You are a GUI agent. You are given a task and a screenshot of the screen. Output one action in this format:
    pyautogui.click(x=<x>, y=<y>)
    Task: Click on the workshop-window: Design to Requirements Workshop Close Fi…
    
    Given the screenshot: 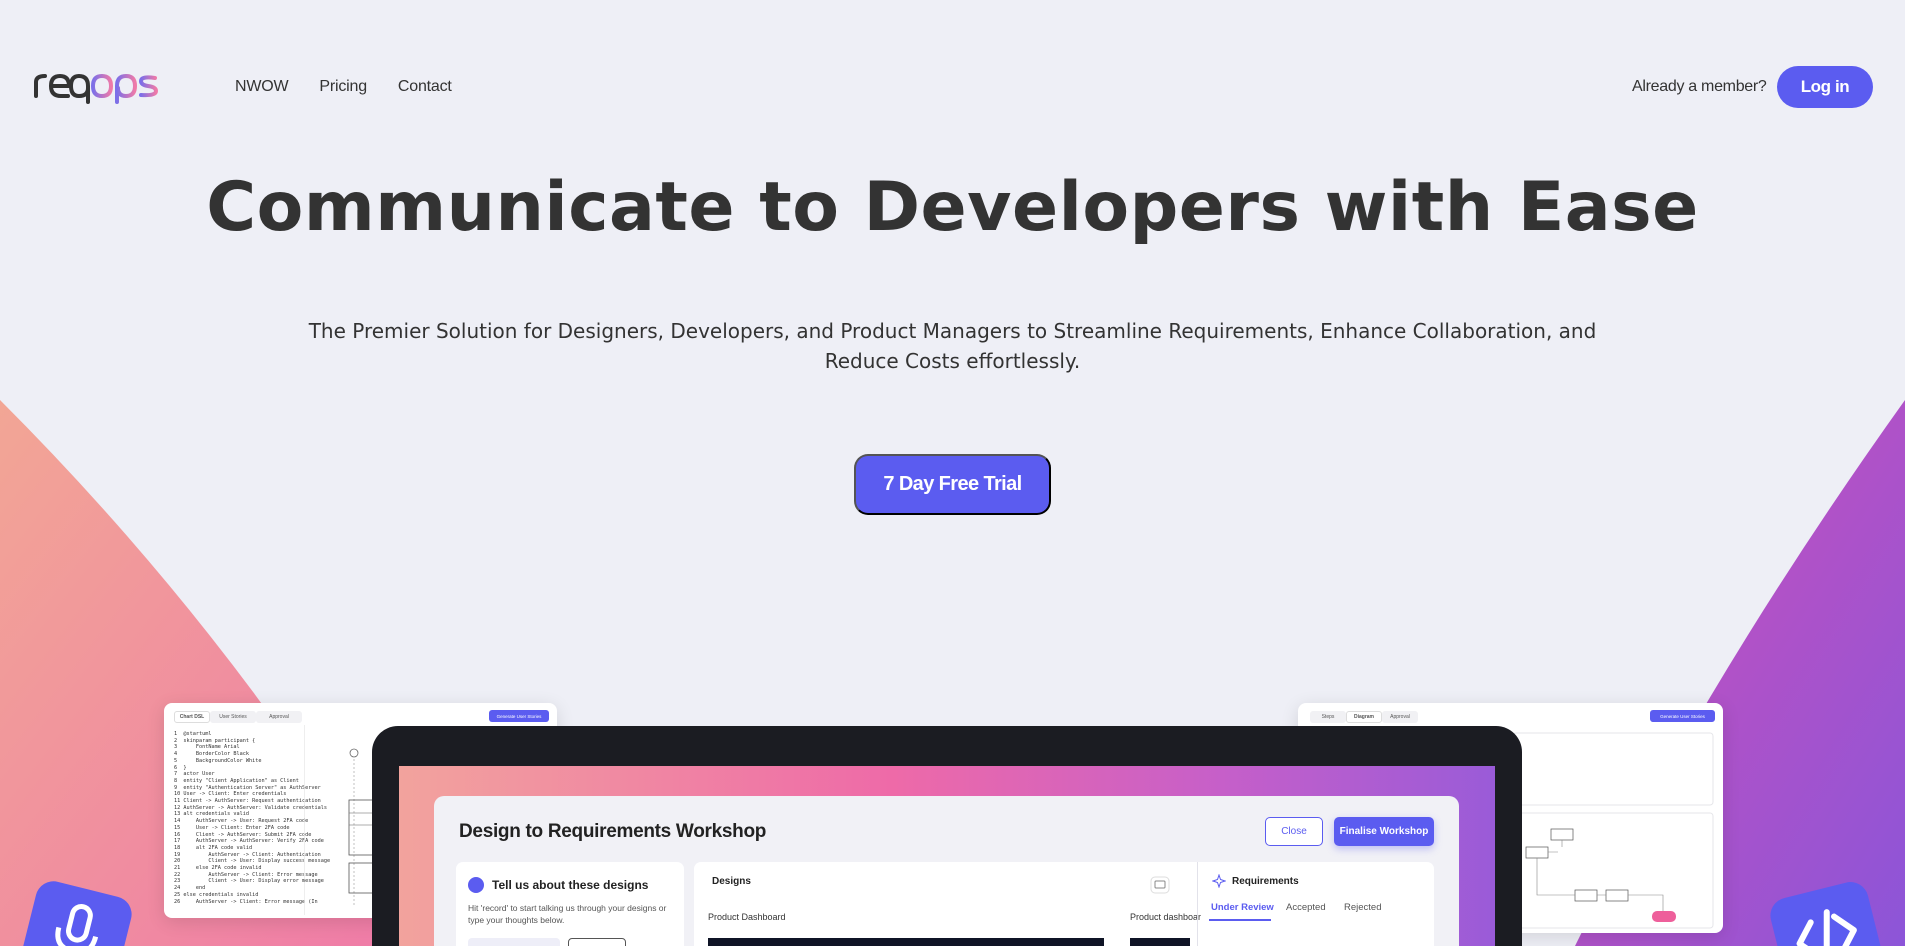 What is the action you would take?
    pyautogui.click(x=946, y=871)
    